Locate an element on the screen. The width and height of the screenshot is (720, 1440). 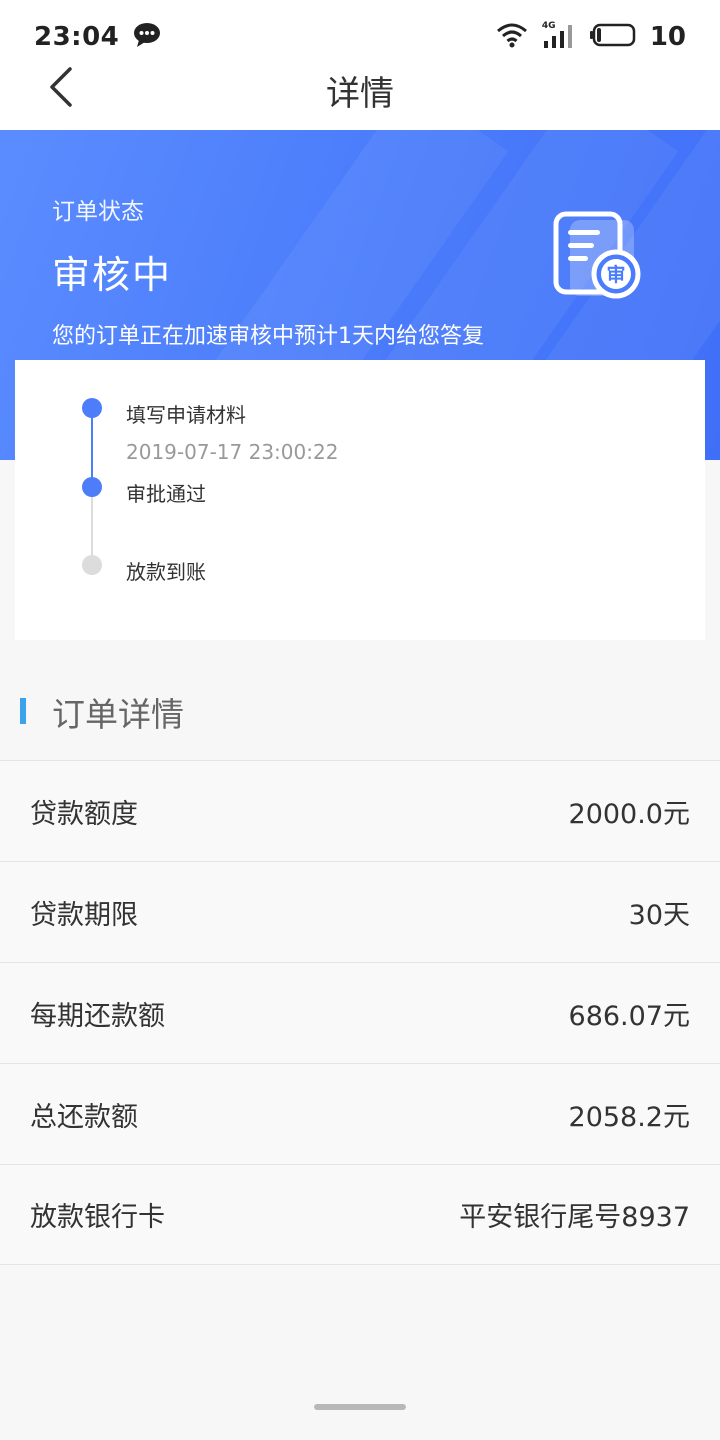
nav-header: 详情 is located at coordinates (360, 89).